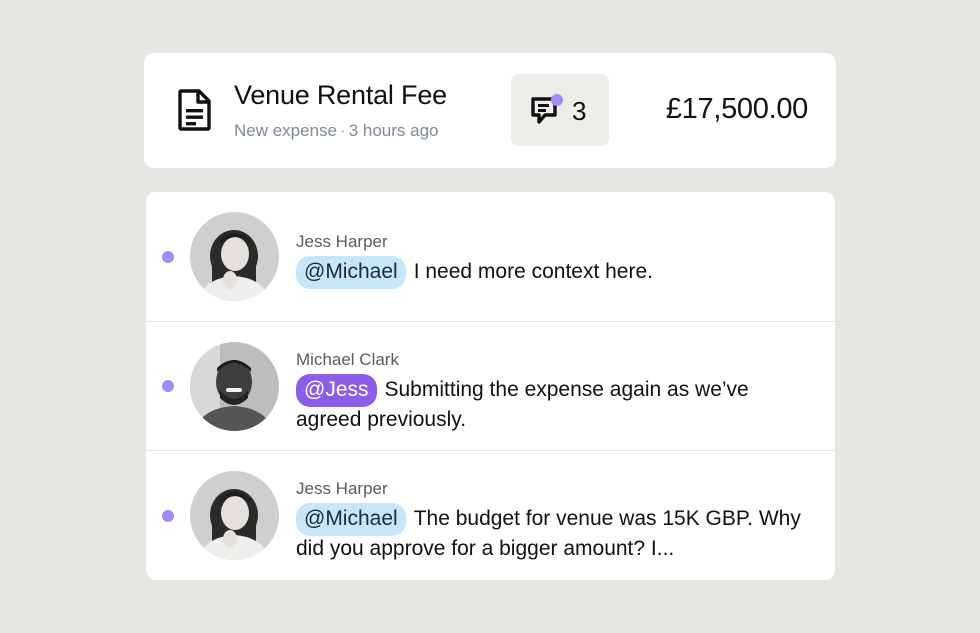  What do you see at coordinates (340, 95) in the screenshot?
I see `expense-title: Venue Rental Fee` at bounding box center [340, 95].